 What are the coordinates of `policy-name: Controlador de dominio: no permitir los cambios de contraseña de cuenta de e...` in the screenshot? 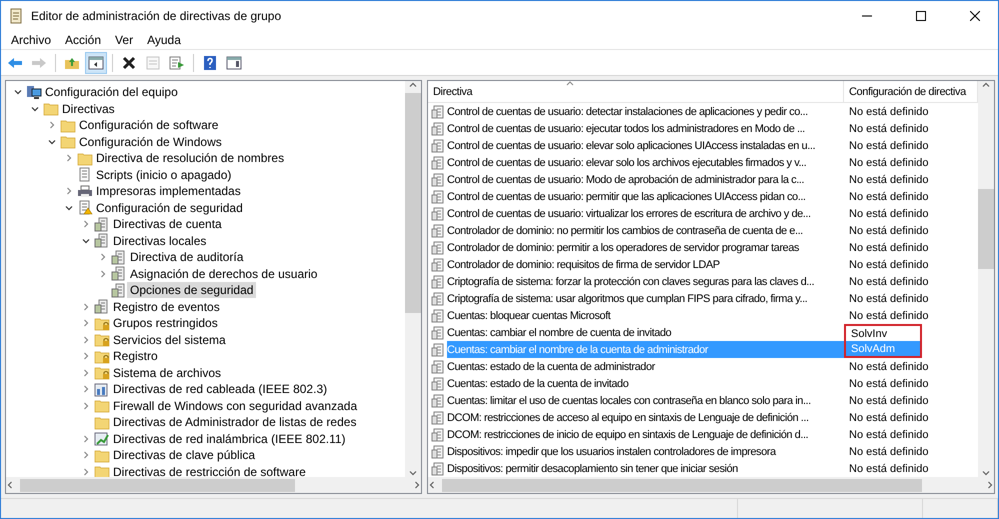 It's located at (645, 230).